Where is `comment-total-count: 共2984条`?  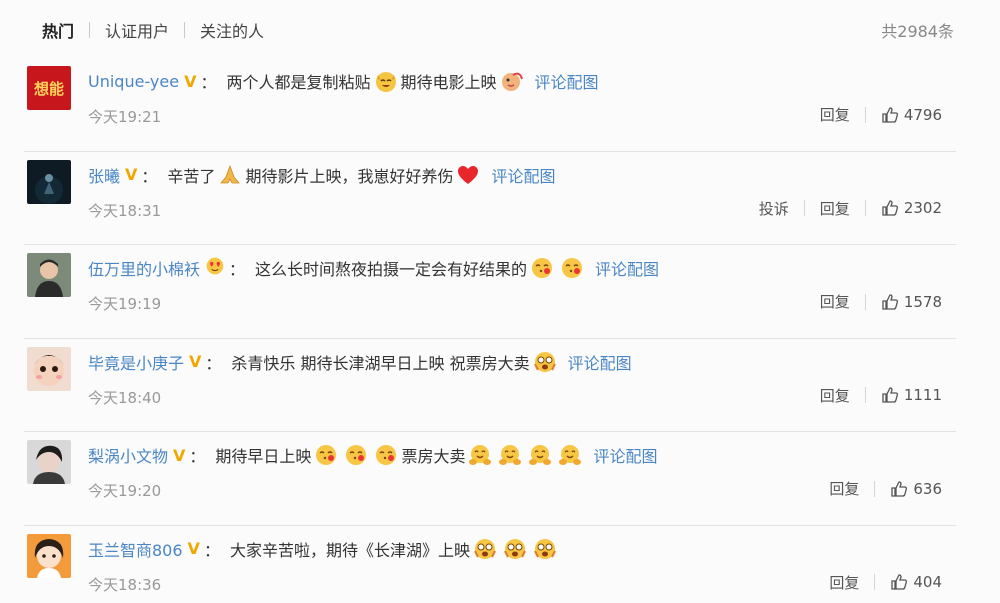
comment-total-count: 共2984条 is located at coordinates (917, 31).